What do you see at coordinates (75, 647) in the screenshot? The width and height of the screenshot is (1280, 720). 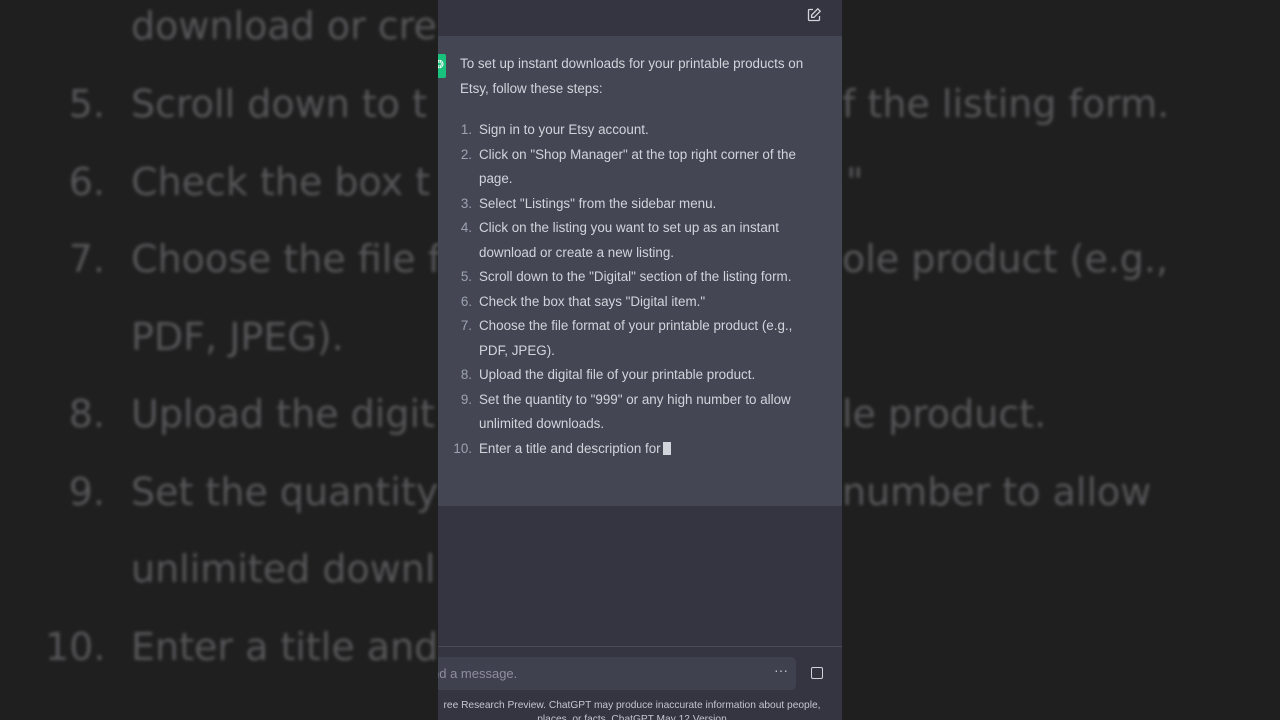 I see `bg-num: 10.` at bounding box center [75, 647].